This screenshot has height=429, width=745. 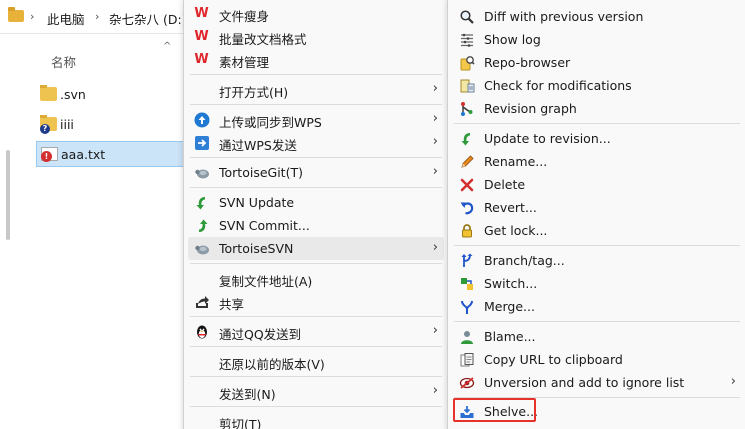 I want to click on revision-graph-icon, so click(x=466, y=108).